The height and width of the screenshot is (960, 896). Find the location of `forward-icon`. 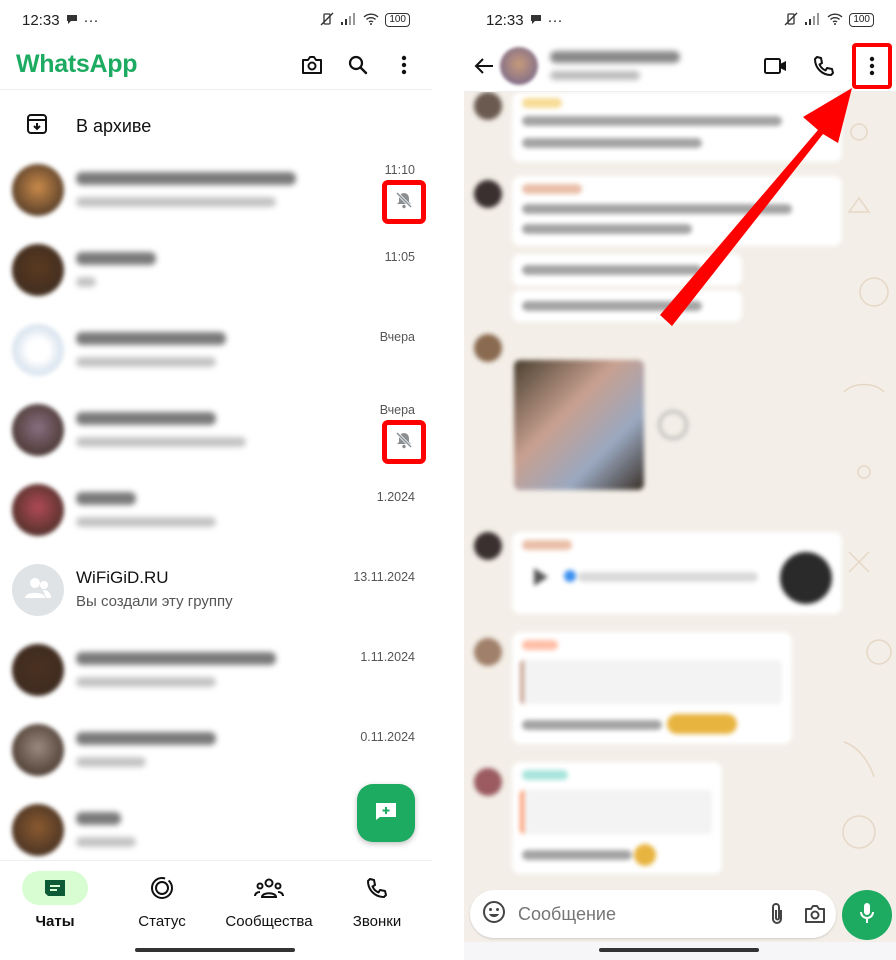

forward-icon is located at coordinates (673, 425).